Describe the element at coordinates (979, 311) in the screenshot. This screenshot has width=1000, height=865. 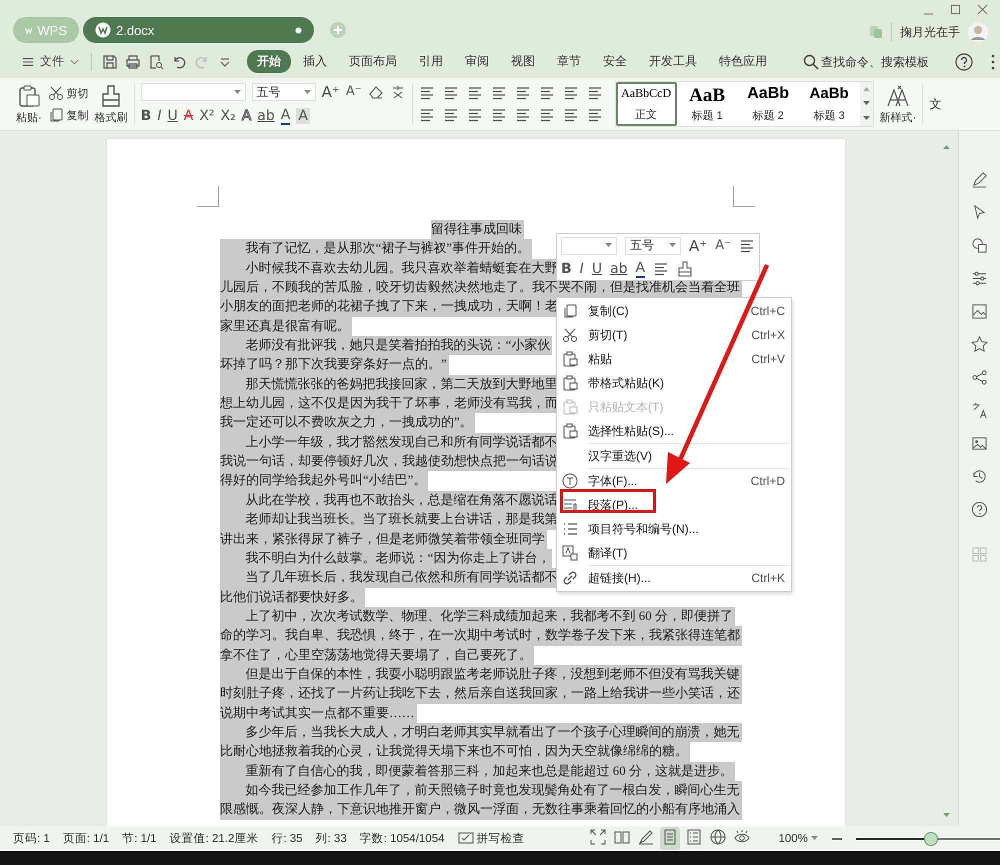
I see `image-icon` at that location.